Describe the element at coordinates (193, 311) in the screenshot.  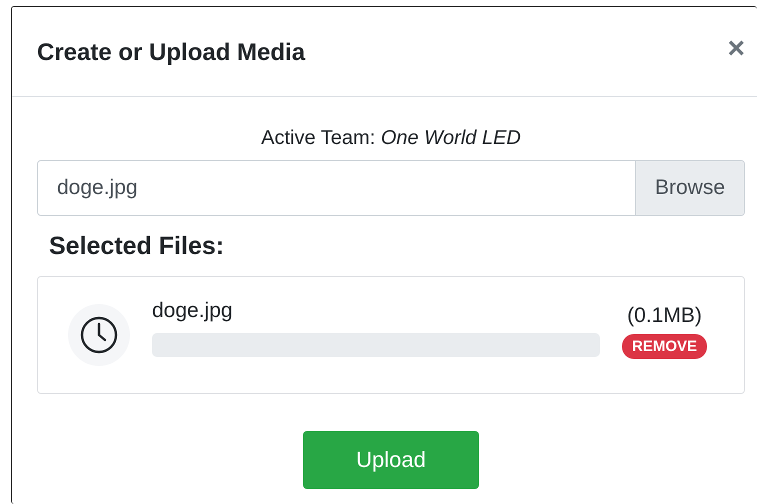
I see `file-name: doge.jpg` at that location.